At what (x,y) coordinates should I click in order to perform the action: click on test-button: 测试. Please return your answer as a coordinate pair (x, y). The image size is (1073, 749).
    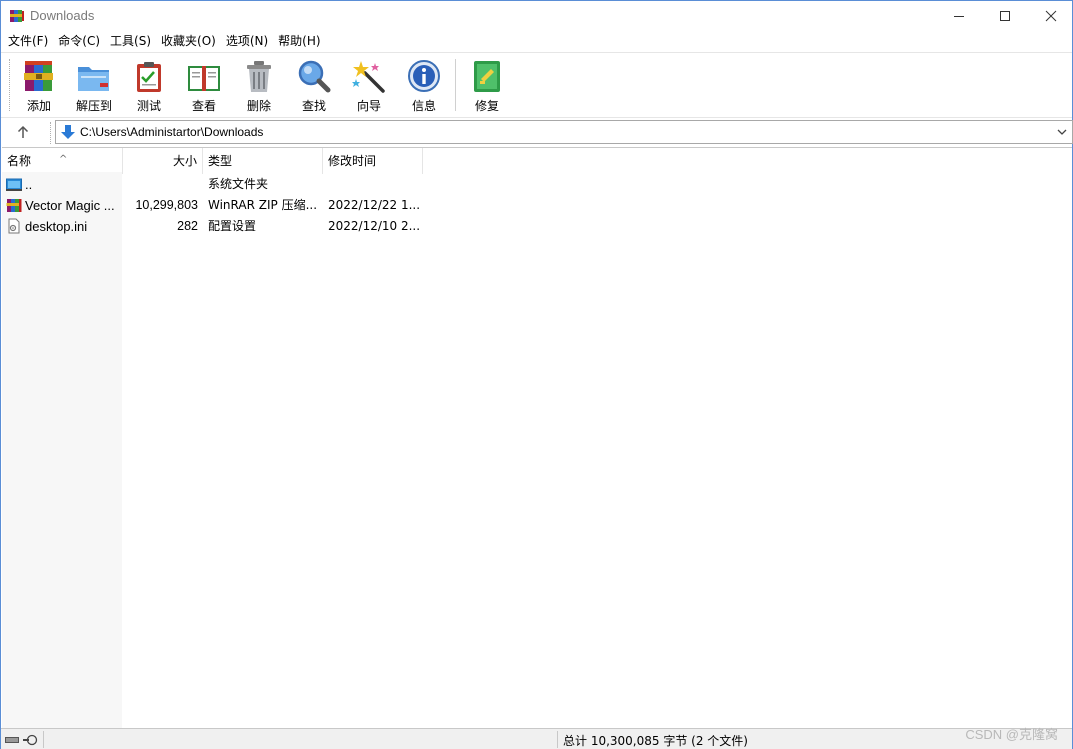
    Looking at the image, I should click on (149, 85).